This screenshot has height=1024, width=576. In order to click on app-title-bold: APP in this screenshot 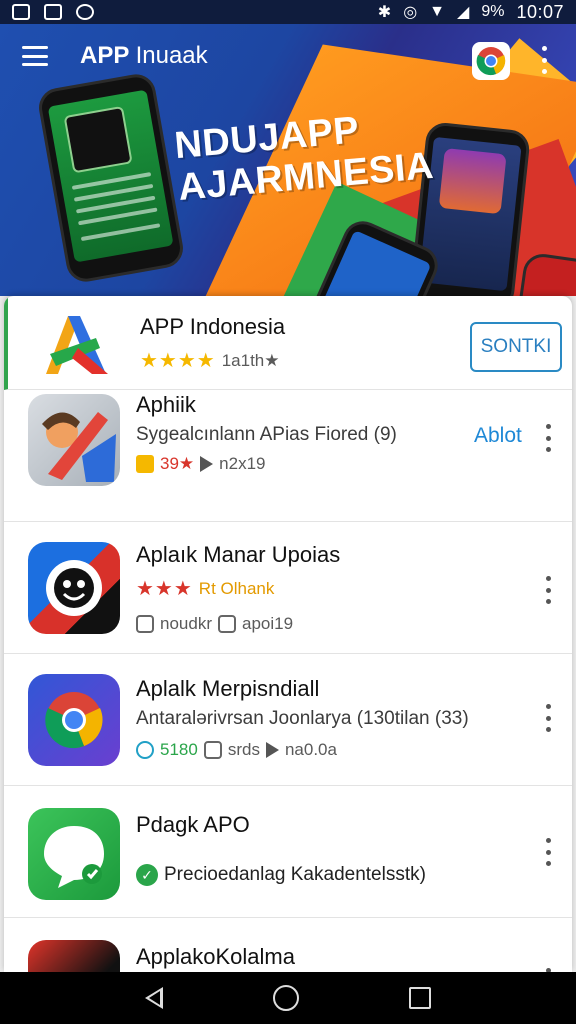, I will do `click(104, 55)`.